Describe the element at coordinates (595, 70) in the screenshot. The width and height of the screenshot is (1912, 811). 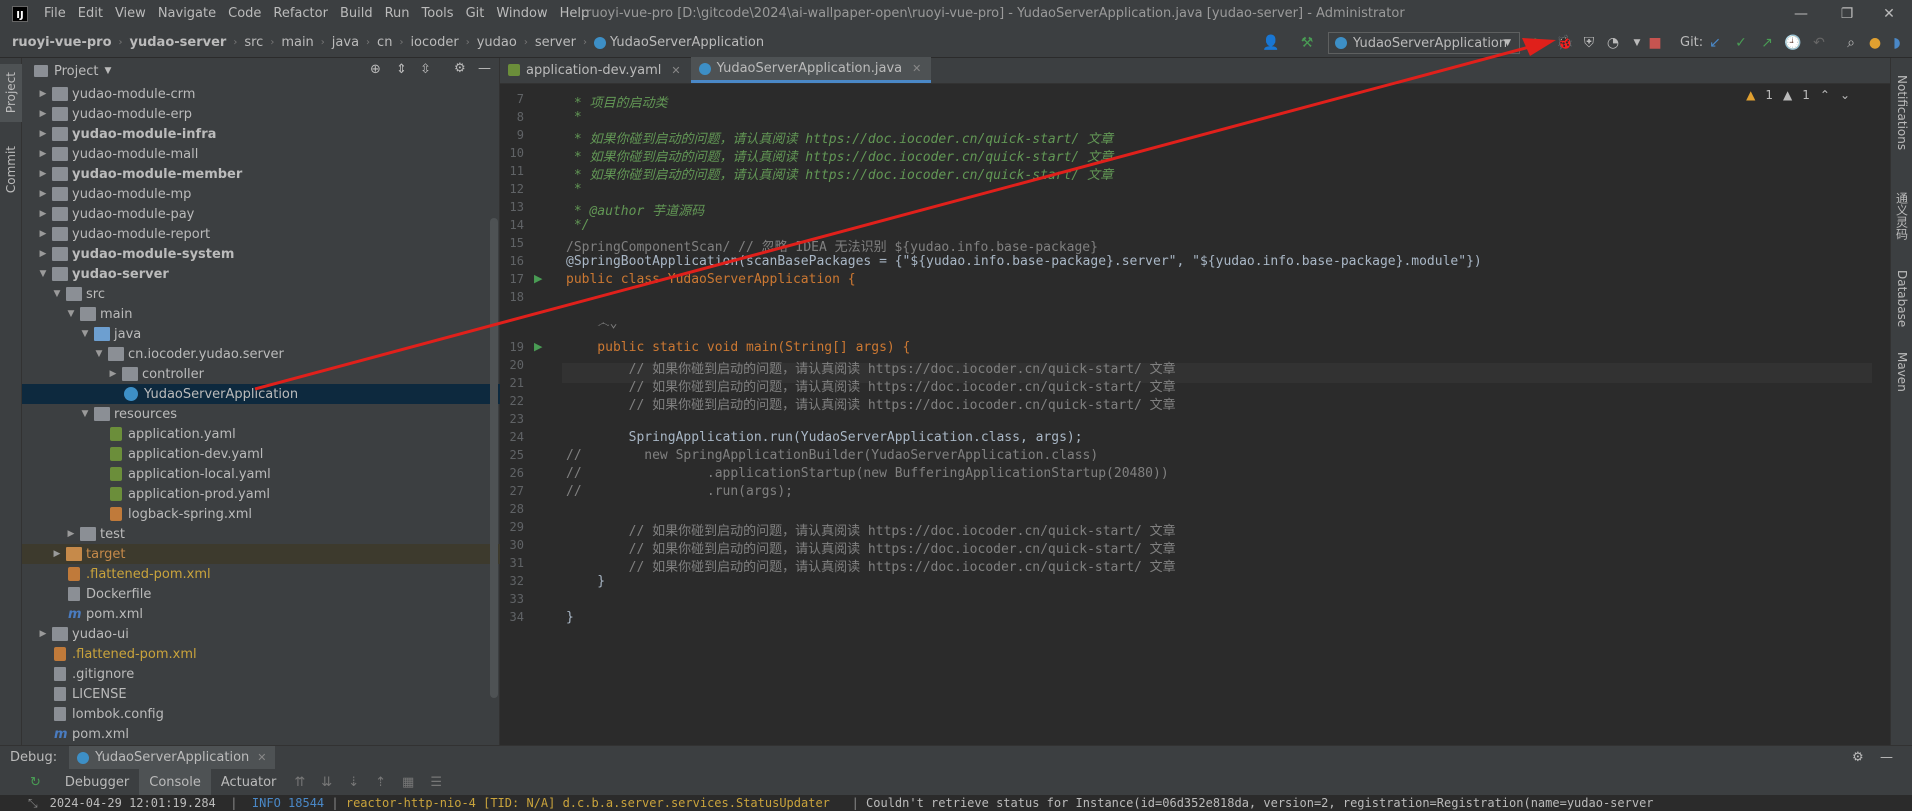
I see `editor-tab: application-dev.yaml ✕` at that location.